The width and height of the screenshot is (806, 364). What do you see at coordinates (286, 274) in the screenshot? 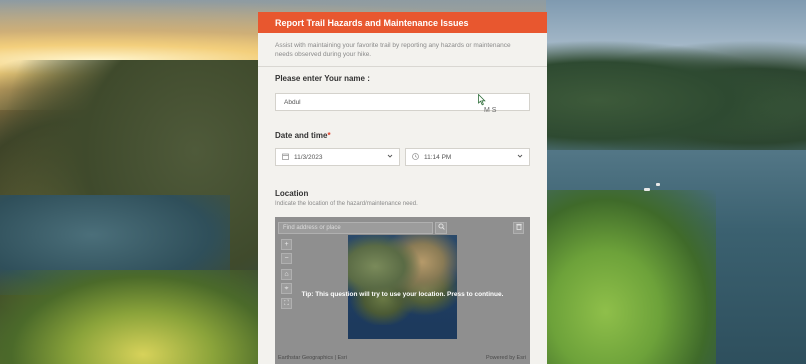
I see `home-button: ⌂` at bounding box center [286, 274].